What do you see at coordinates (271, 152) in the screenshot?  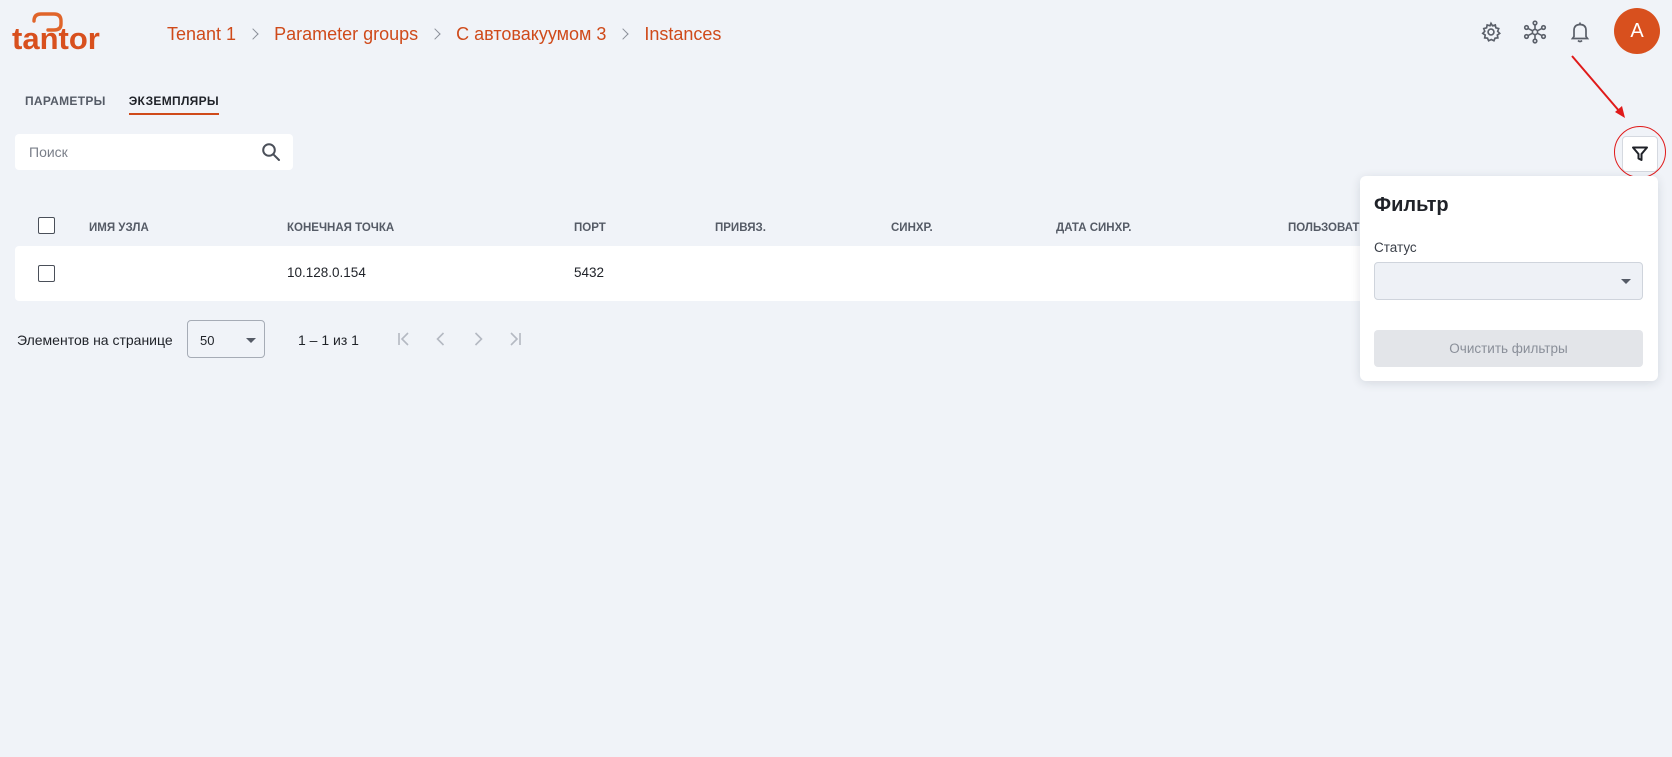 I see `search-icon` at bounding box center [271, 152].